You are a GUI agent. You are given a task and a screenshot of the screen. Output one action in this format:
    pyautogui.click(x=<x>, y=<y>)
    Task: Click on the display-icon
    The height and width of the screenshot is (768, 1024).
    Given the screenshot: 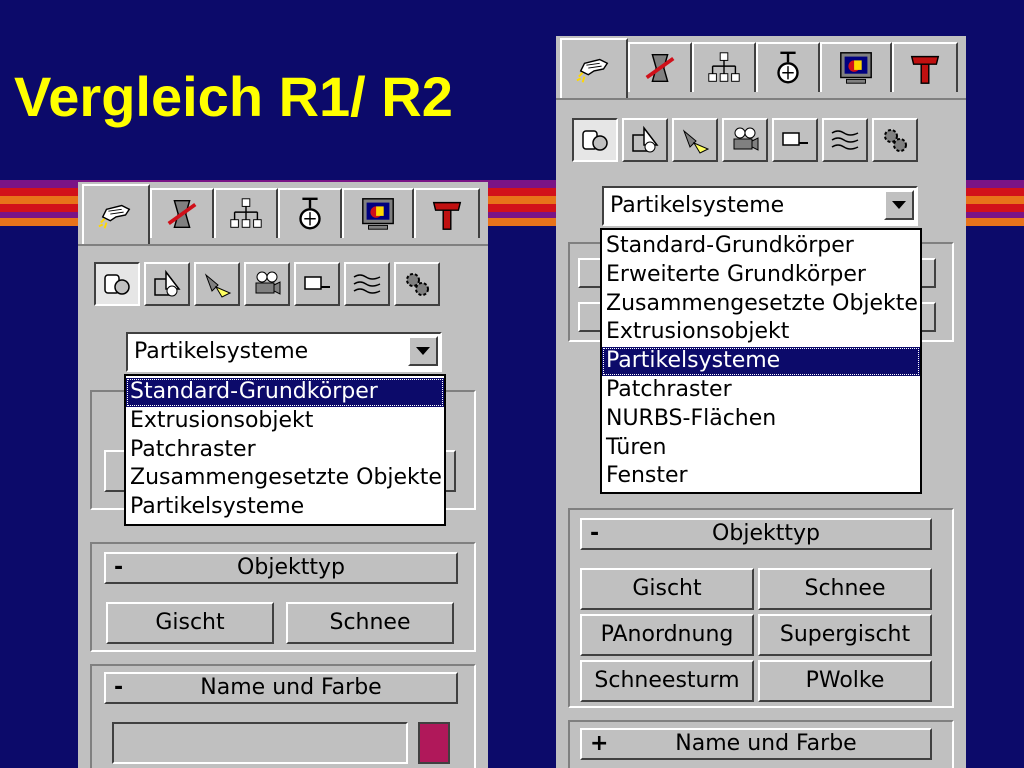 What is the action you would take?
    pyautogui.click(x=856, y=68)
    